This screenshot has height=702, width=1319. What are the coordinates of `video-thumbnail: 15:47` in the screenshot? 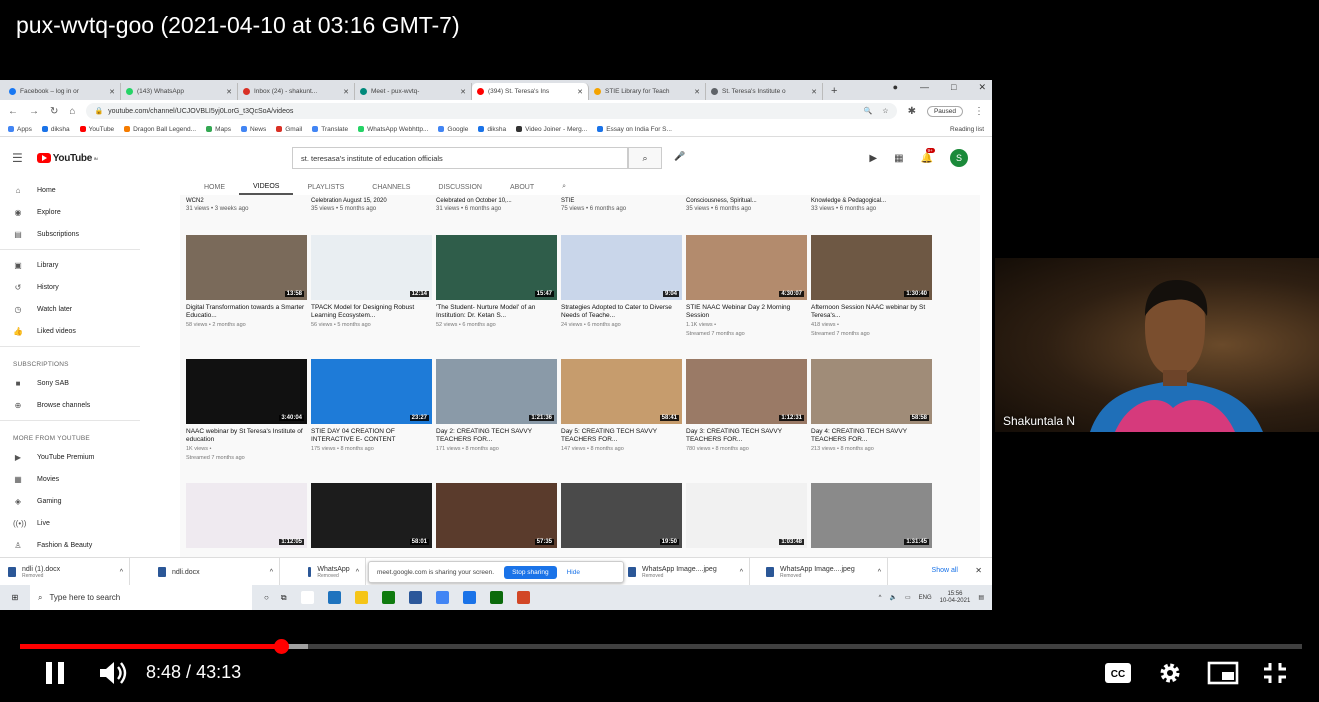 It's located at (496, 267).